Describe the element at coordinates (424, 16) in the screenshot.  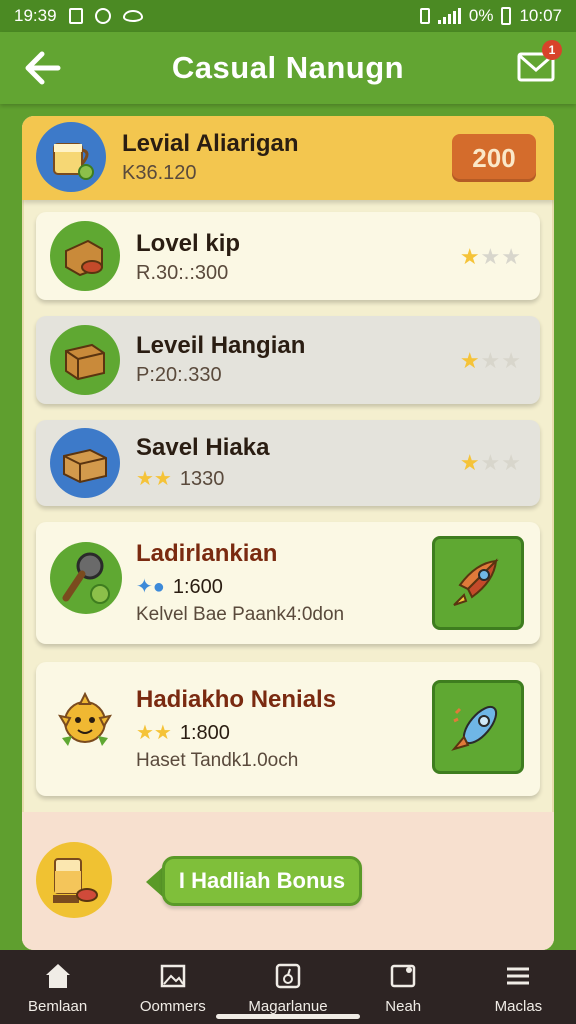
I see `vibrate-icon` at that location.